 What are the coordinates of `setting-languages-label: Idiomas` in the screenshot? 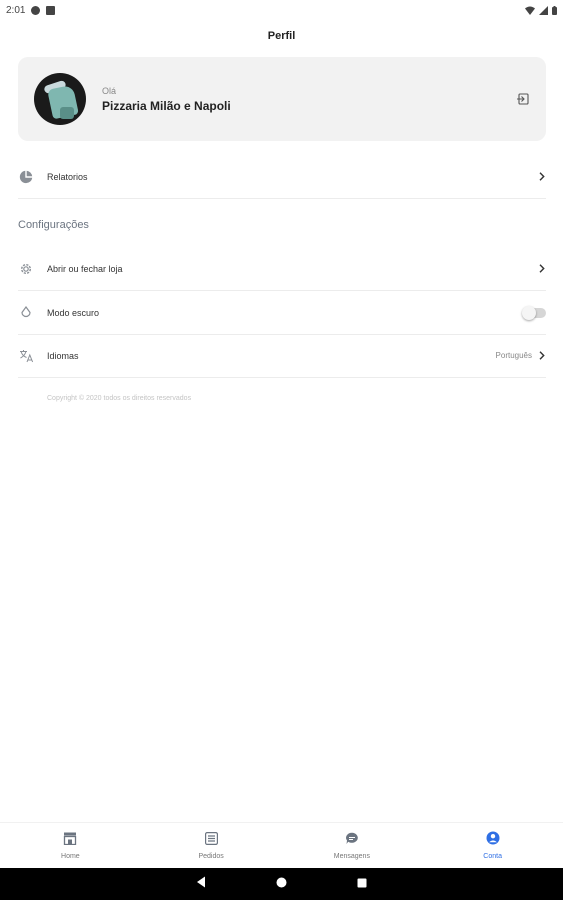 It's located at (63, 355).